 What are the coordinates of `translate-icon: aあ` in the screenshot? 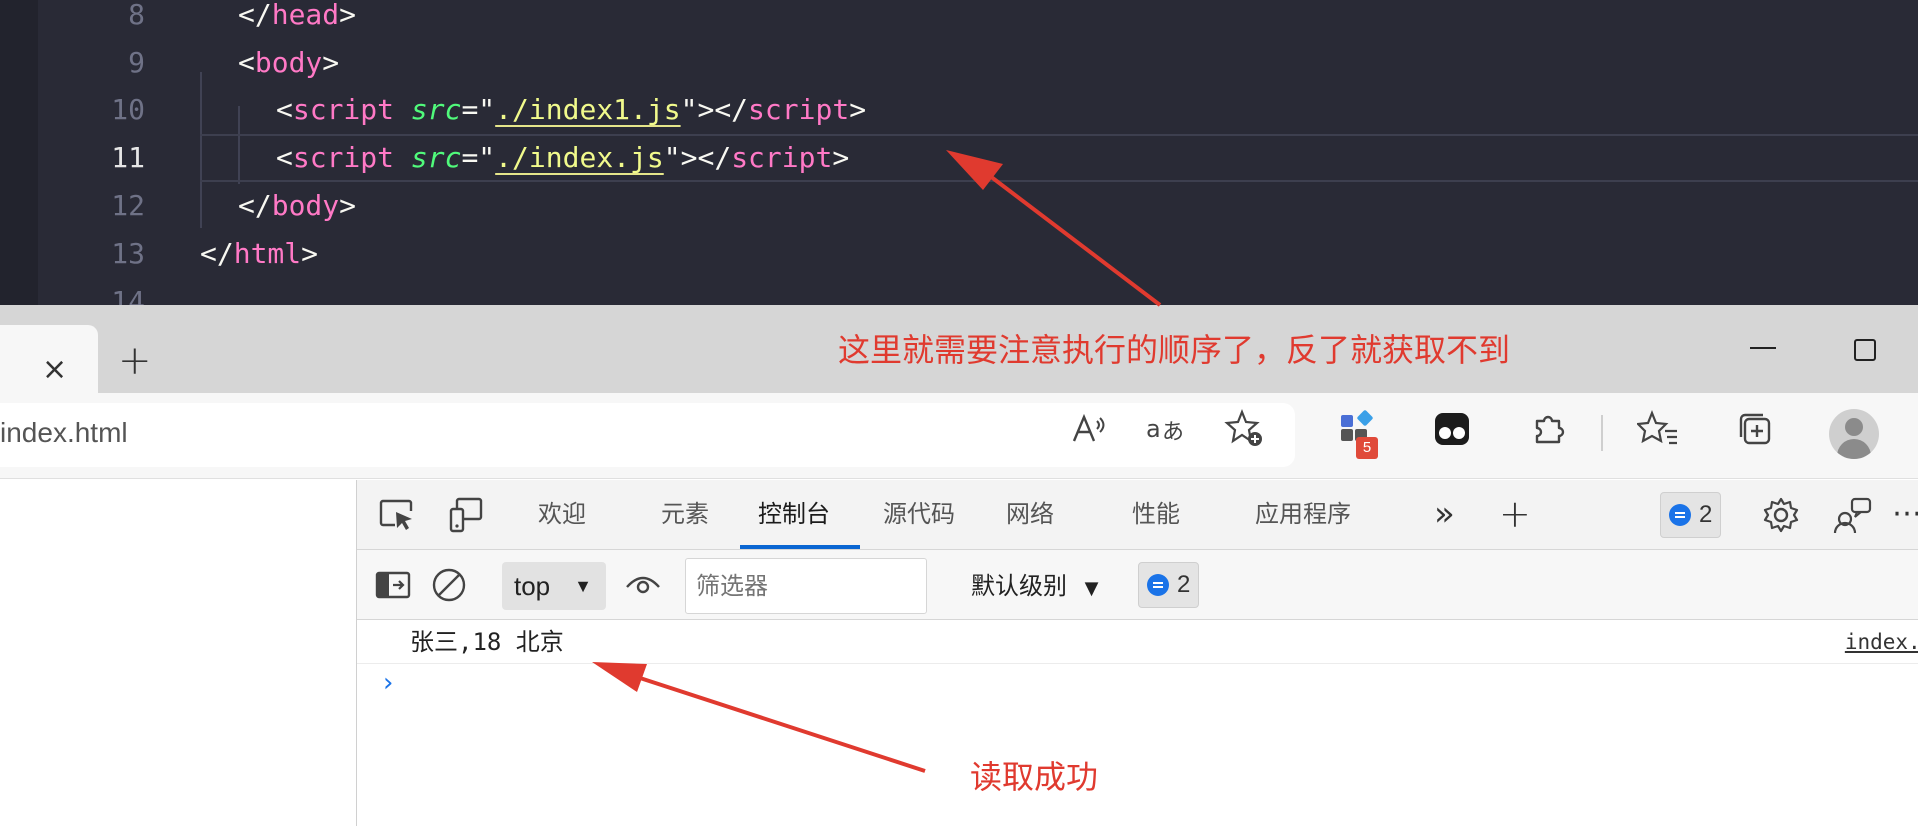 It's located at (1165, 429).